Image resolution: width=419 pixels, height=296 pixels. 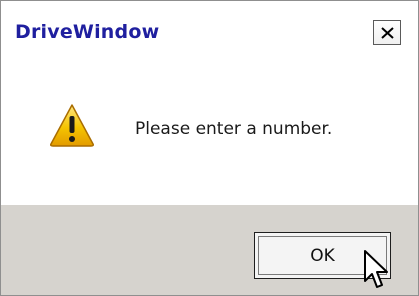 What do you see at coordinates (234, 129) in the screenshot?
I see `message-text: Please enter a number.` at bounding box center [234, 129].